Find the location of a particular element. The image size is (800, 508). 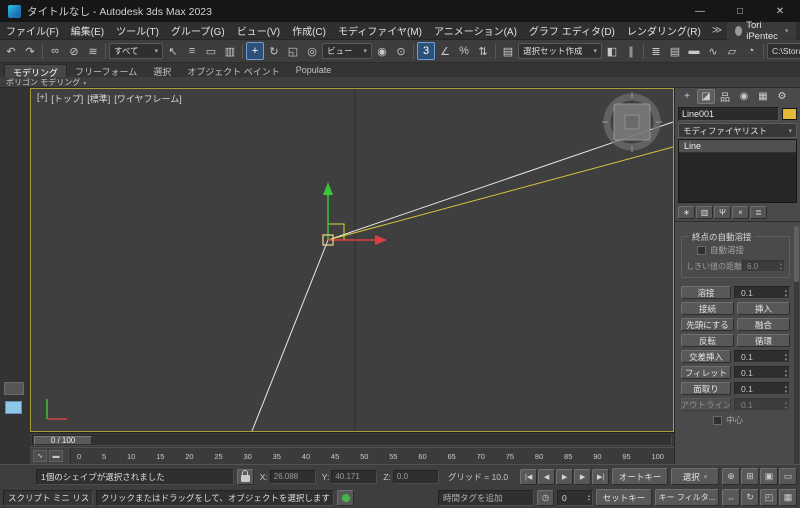

project-folder-field: C:\Storage\P...dsMax Project is located at coordinates (783, 51).